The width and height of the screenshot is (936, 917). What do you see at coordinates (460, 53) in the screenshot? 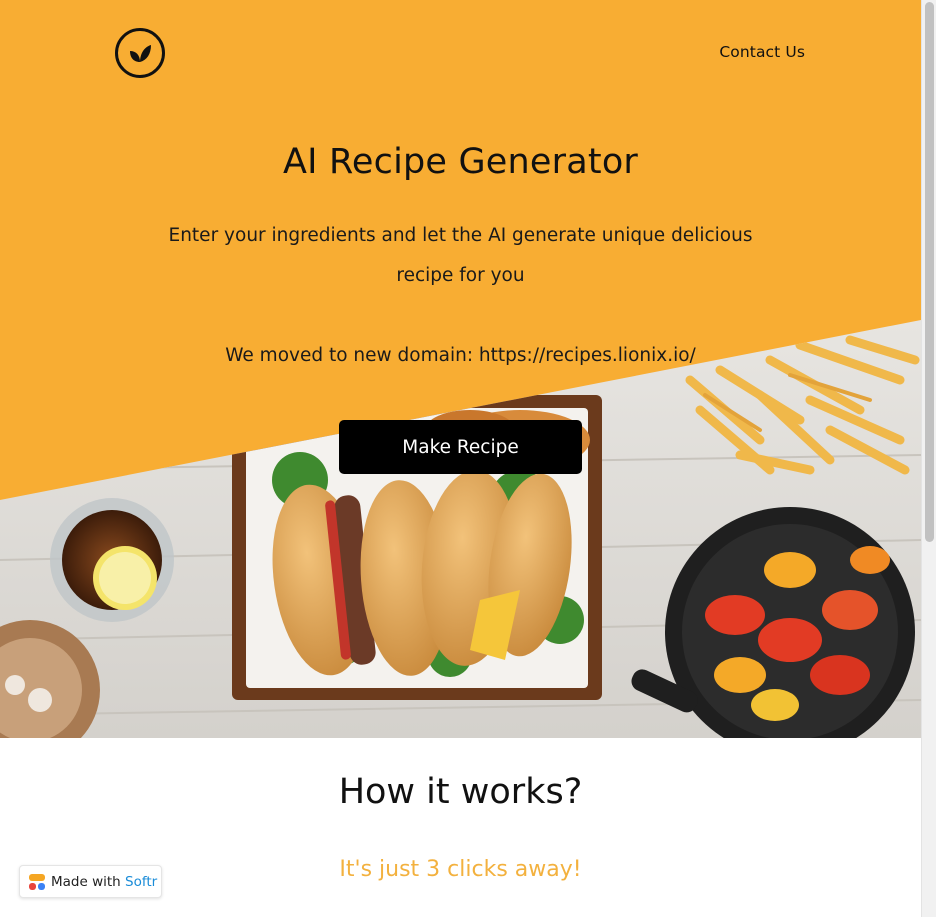
I see `top-nav: Contact Us` at bounding box center [460, 53].